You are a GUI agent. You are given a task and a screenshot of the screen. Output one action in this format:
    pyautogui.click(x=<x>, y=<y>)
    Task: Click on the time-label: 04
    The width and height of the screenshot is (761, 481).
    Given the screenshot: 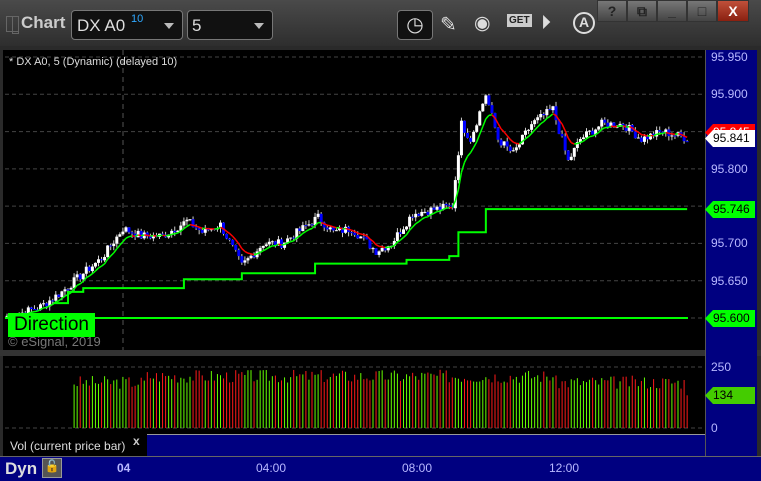 What is the action you would take?
    pyautogui.click(x=124, y=468)
    